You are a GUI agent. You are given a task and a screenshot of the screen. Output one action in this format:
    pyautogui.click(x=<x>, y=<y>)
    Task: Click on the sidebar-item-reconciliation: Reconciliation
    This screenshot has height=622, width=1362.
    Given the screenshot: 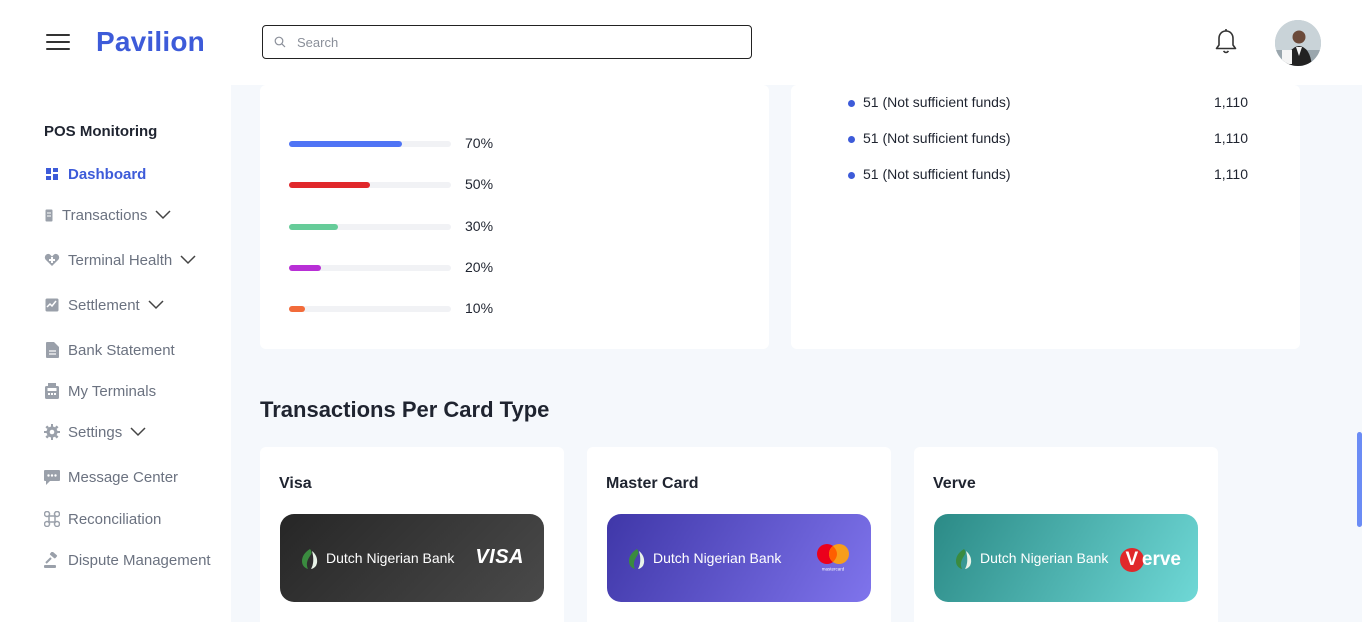 What is the action you would take?
    pyautogui.click(x=102, y=519)
    